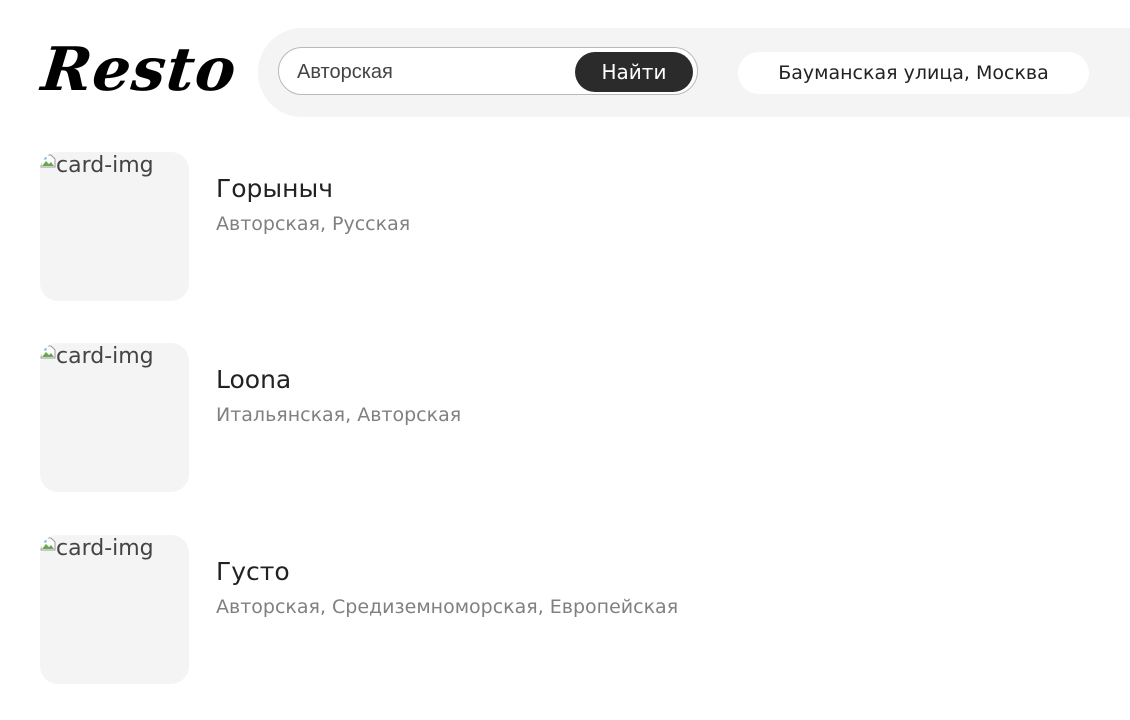  I want to click on restaurant-card: card-img Горыныч Авторская, Русская, so click(390, 227).